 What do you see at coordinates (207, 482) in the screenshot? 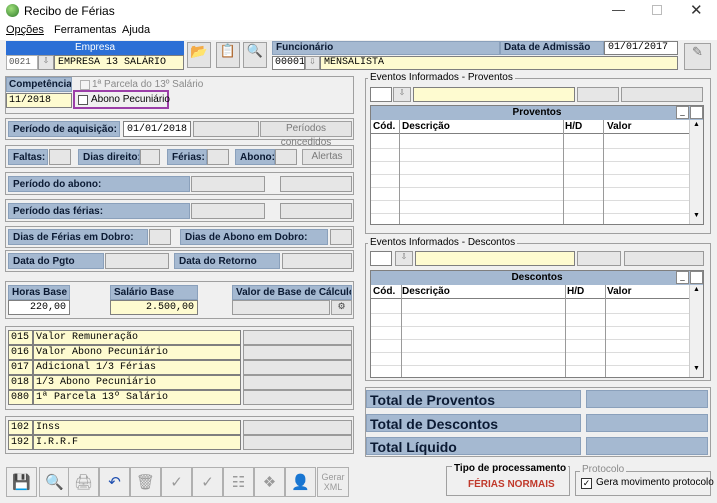
I see `approve-button: ✓` at bounding box center [207, 482].